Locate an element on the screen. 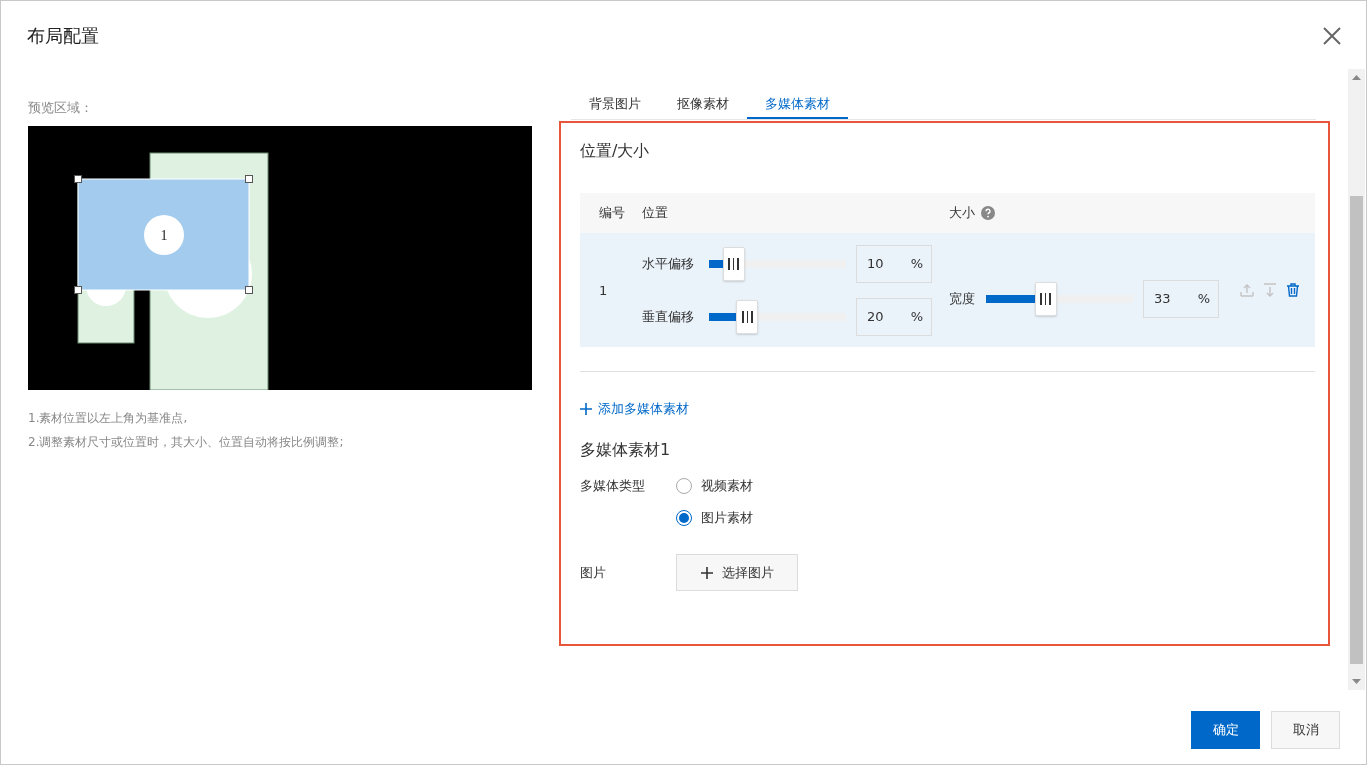 Image resolution: width=1367 pixels, height=765 pixels. slider-label: 水平偏移 is located at coordinates (668, 263).